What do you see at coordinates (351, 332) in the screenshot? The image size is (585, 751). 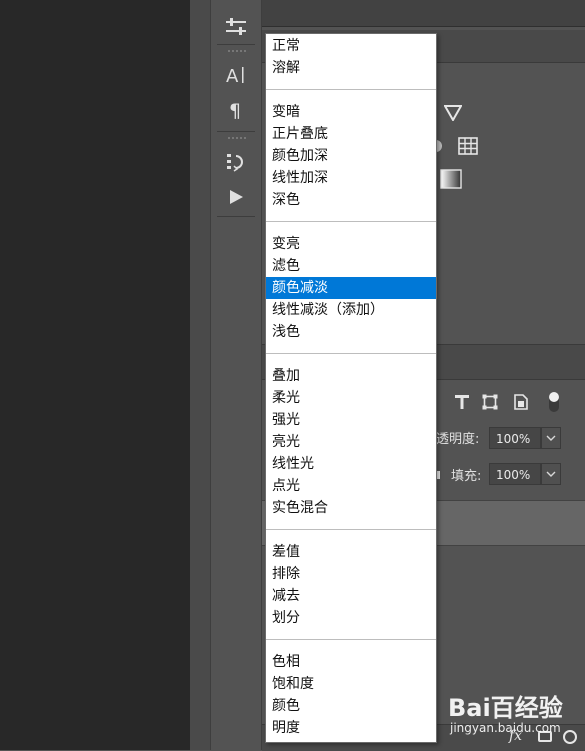 I see `blend-mode-option: 浅色` at bounding box center [351, 332].